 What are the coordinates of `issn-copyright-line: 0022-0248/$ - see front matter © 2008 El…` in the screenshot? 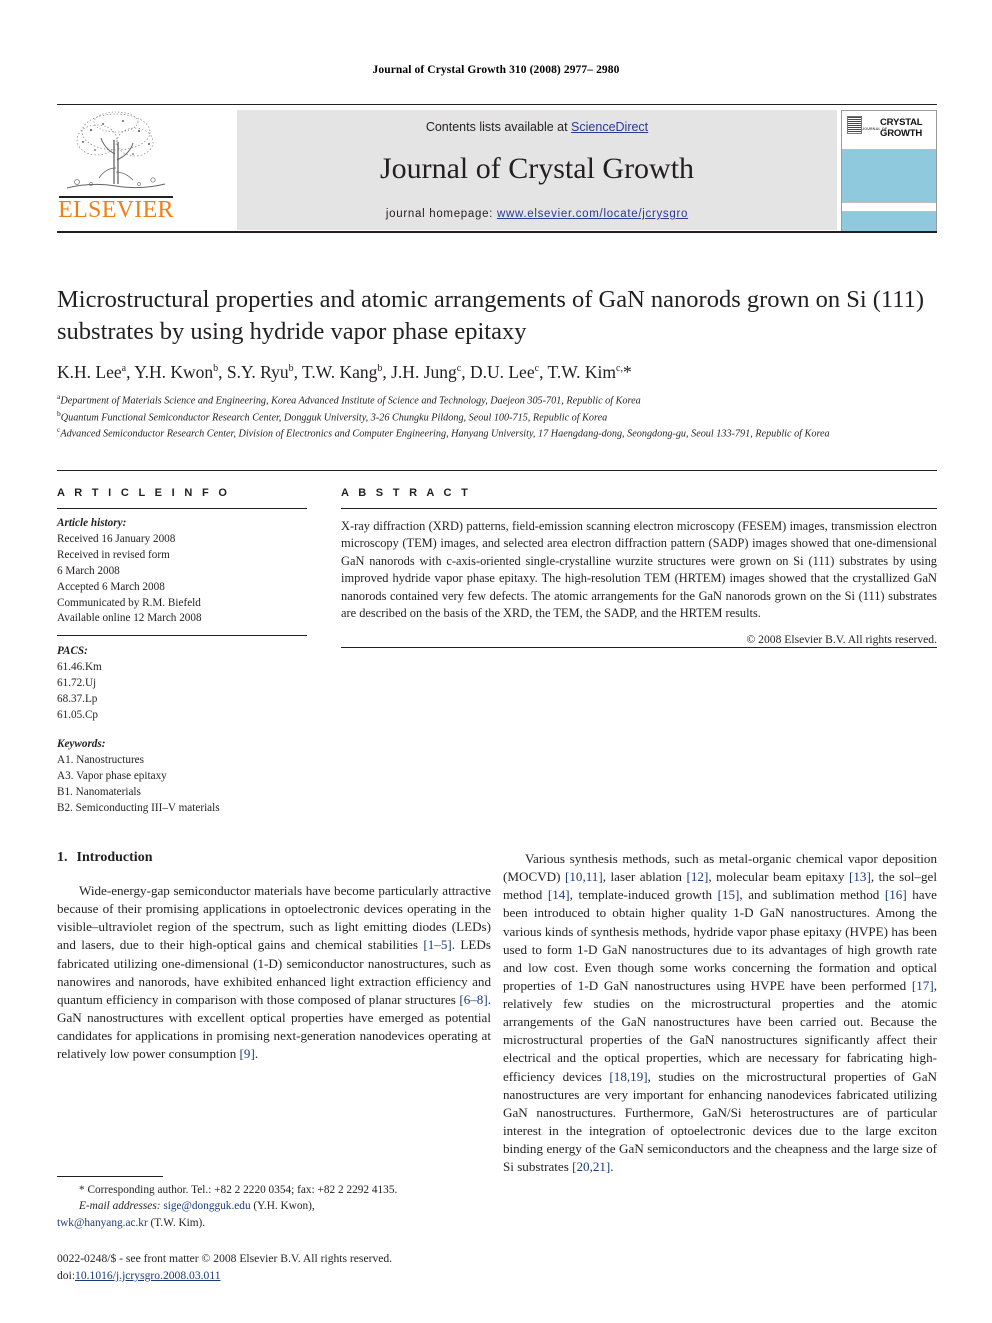 It's located at (225, 1258).